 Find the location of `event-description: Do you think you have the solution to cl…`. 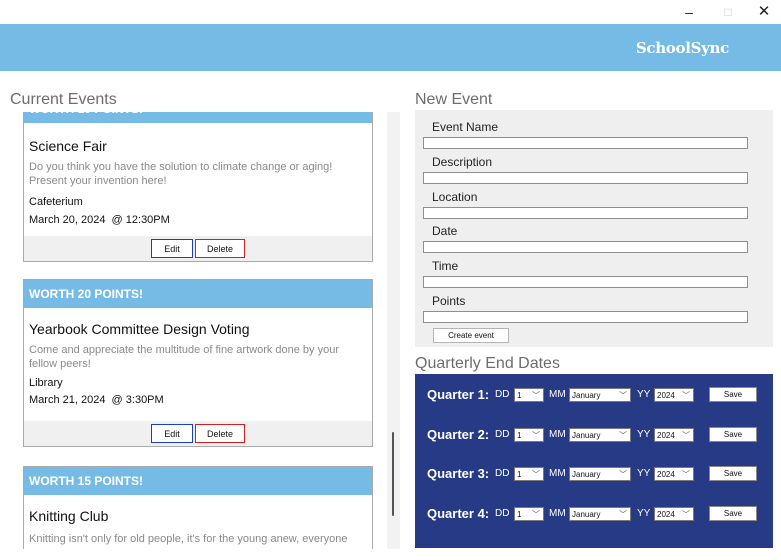

event-description: Do you think you have the solution to cl… is located at coordinates (181, 174).